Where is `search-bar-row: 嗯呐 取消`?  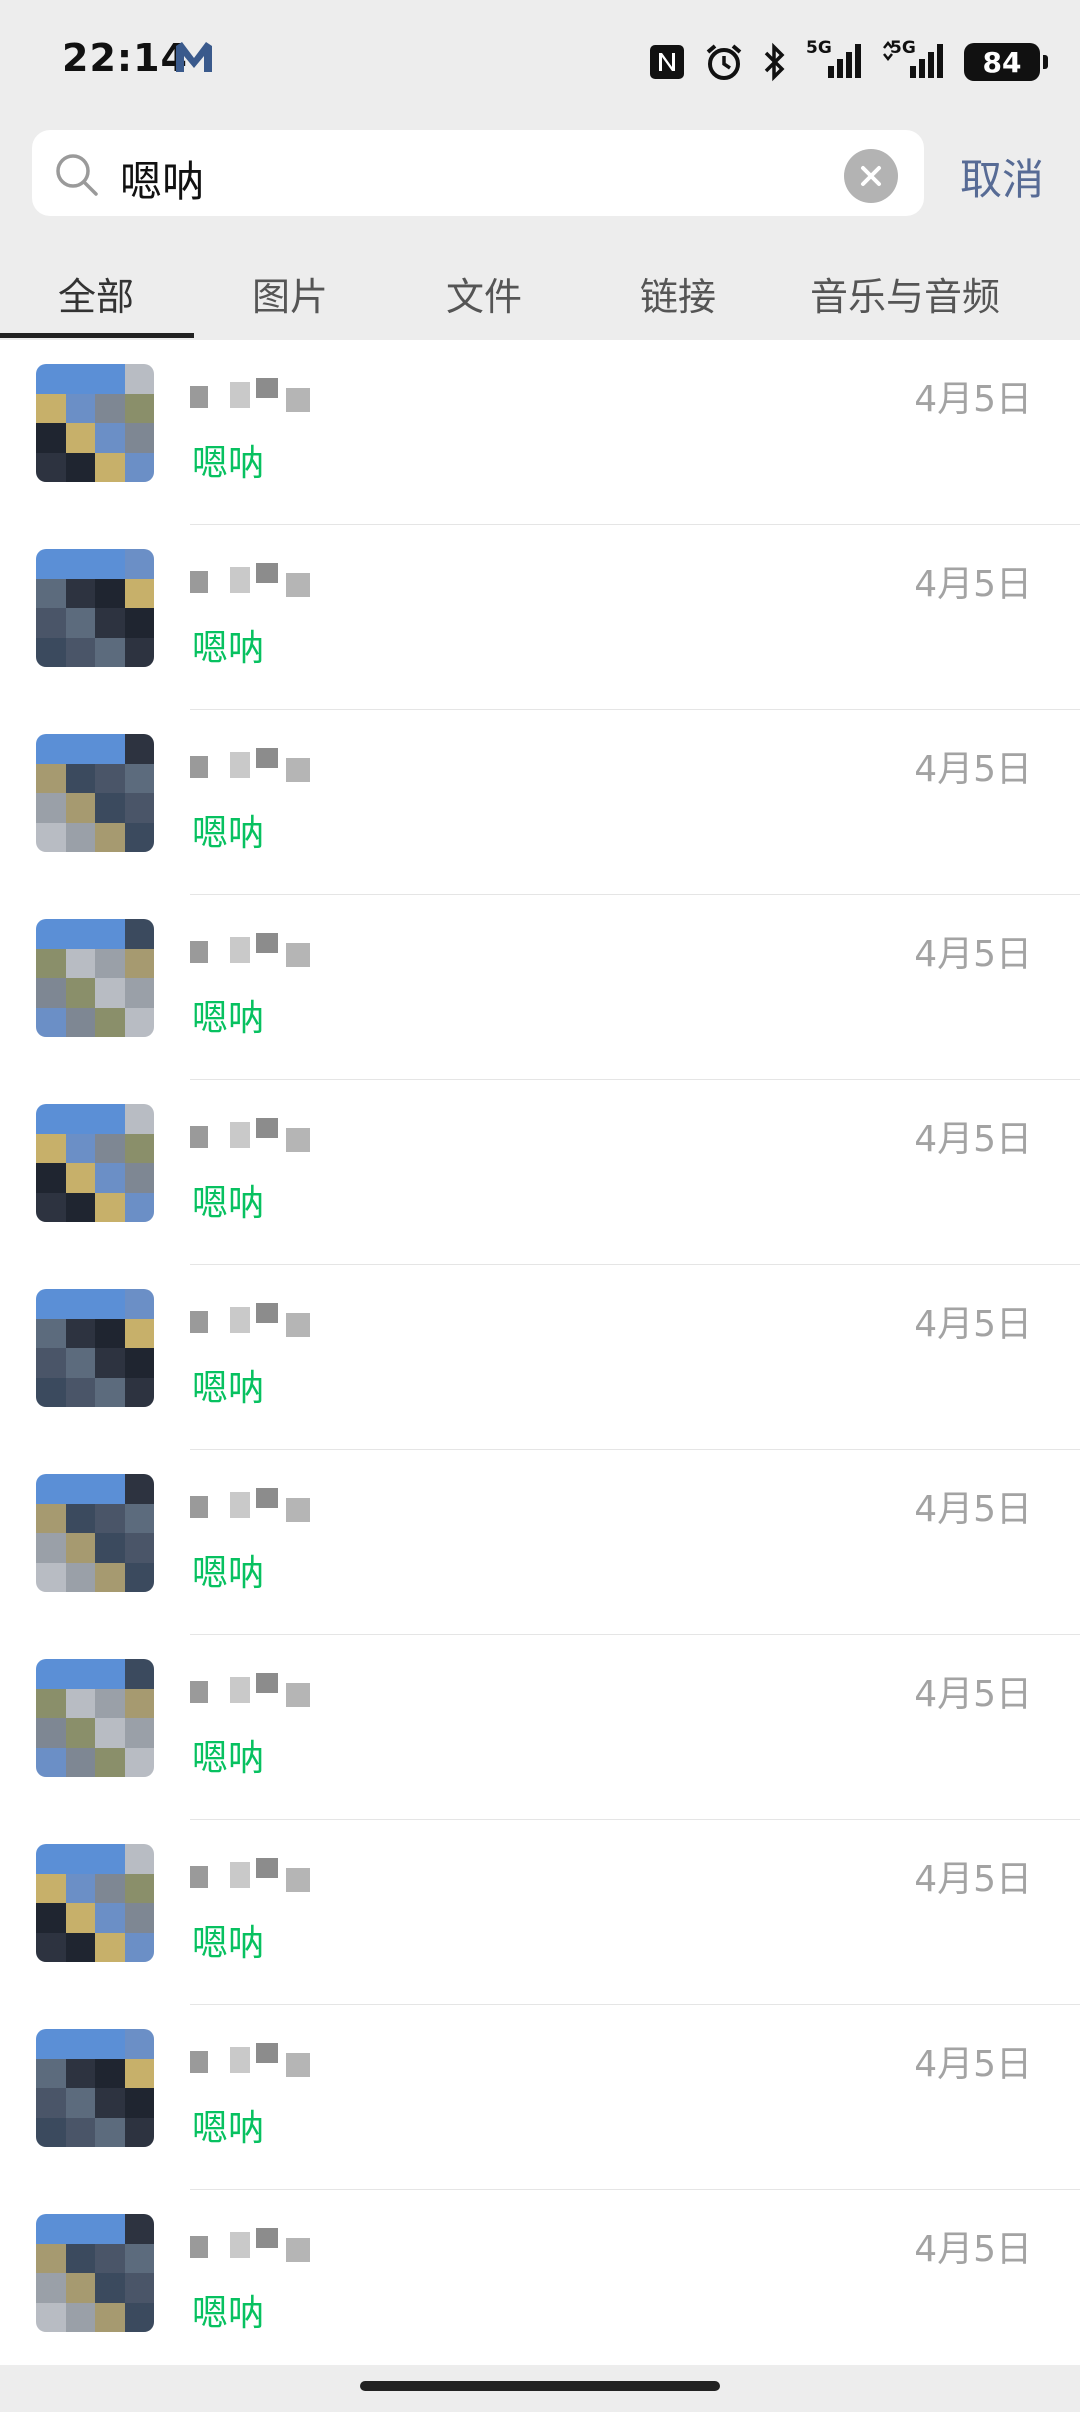
search-bar-row: 嗯呐 取消 is located at coordinates (540, 179).